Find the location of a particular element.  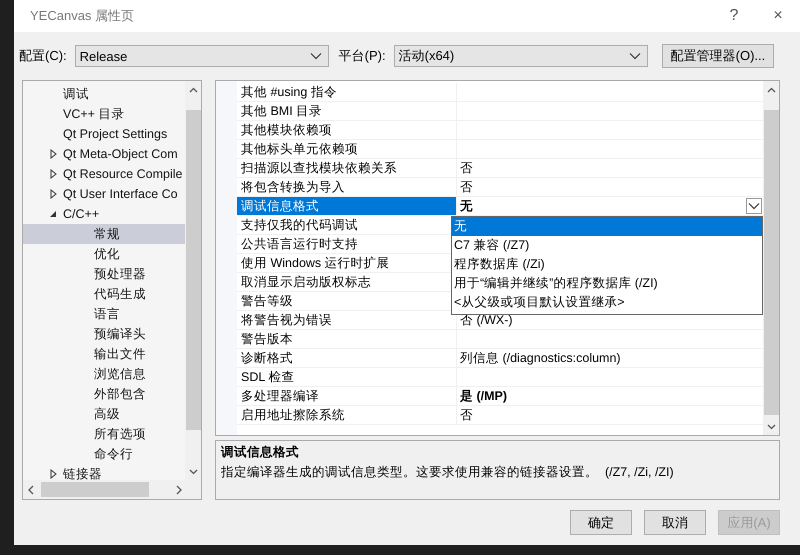

tree-item: 链接器 is located at coordinates (104, 472).